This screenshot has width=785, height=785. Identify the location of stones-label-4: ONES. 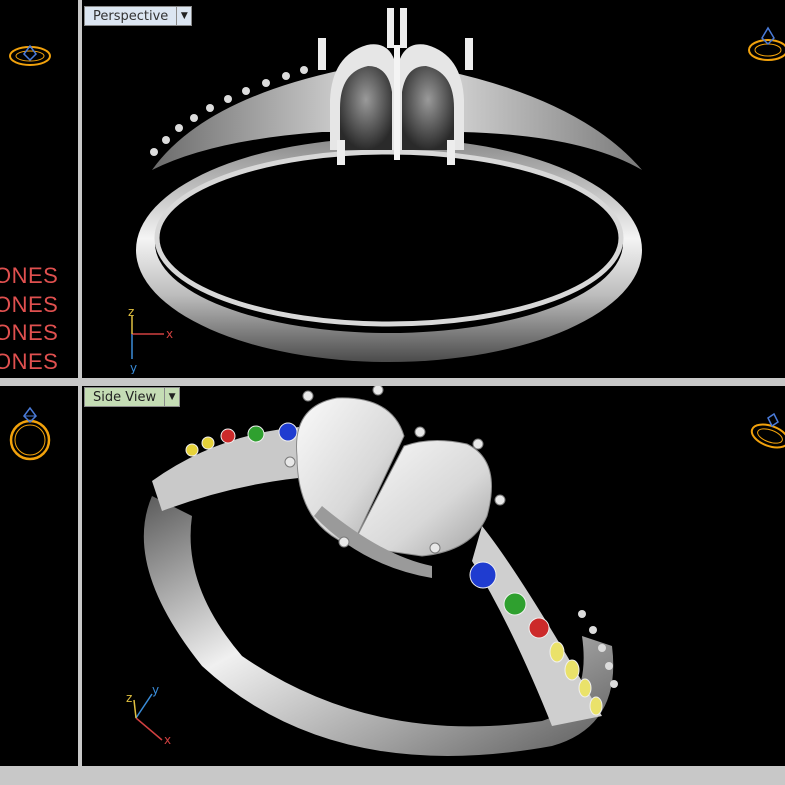
(29, 361).